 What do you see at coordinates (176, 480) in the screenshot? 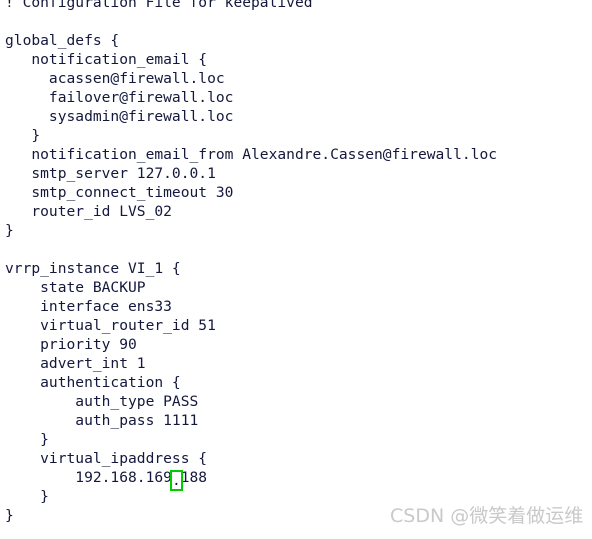
I see `text-cursor-box: .` at bounding box center [176, 480].